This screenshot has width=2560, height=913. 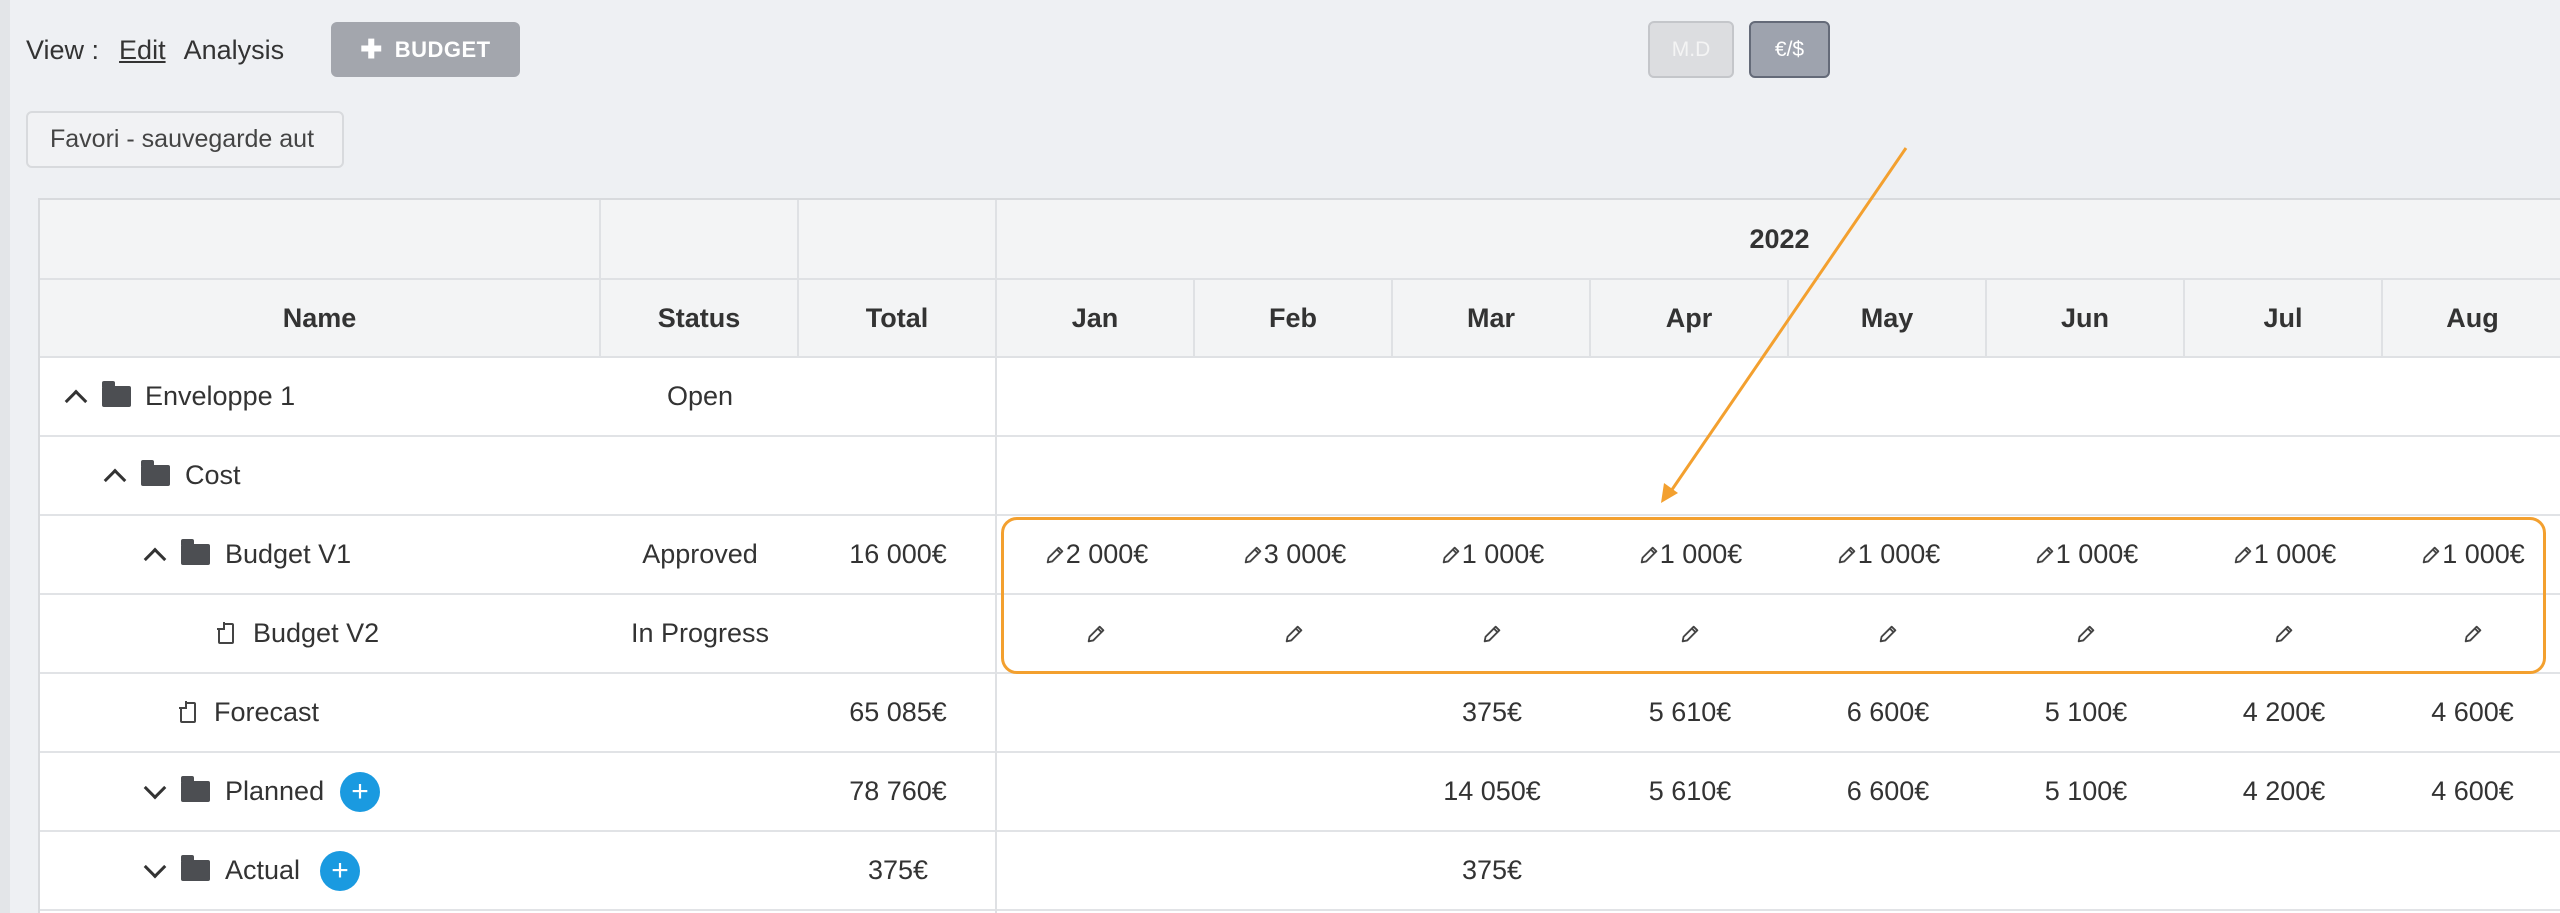 What do you see at coordinates (1784, 325) in the screenshot?
I see `annotation-arrow` at bounding box center [1784, 325].